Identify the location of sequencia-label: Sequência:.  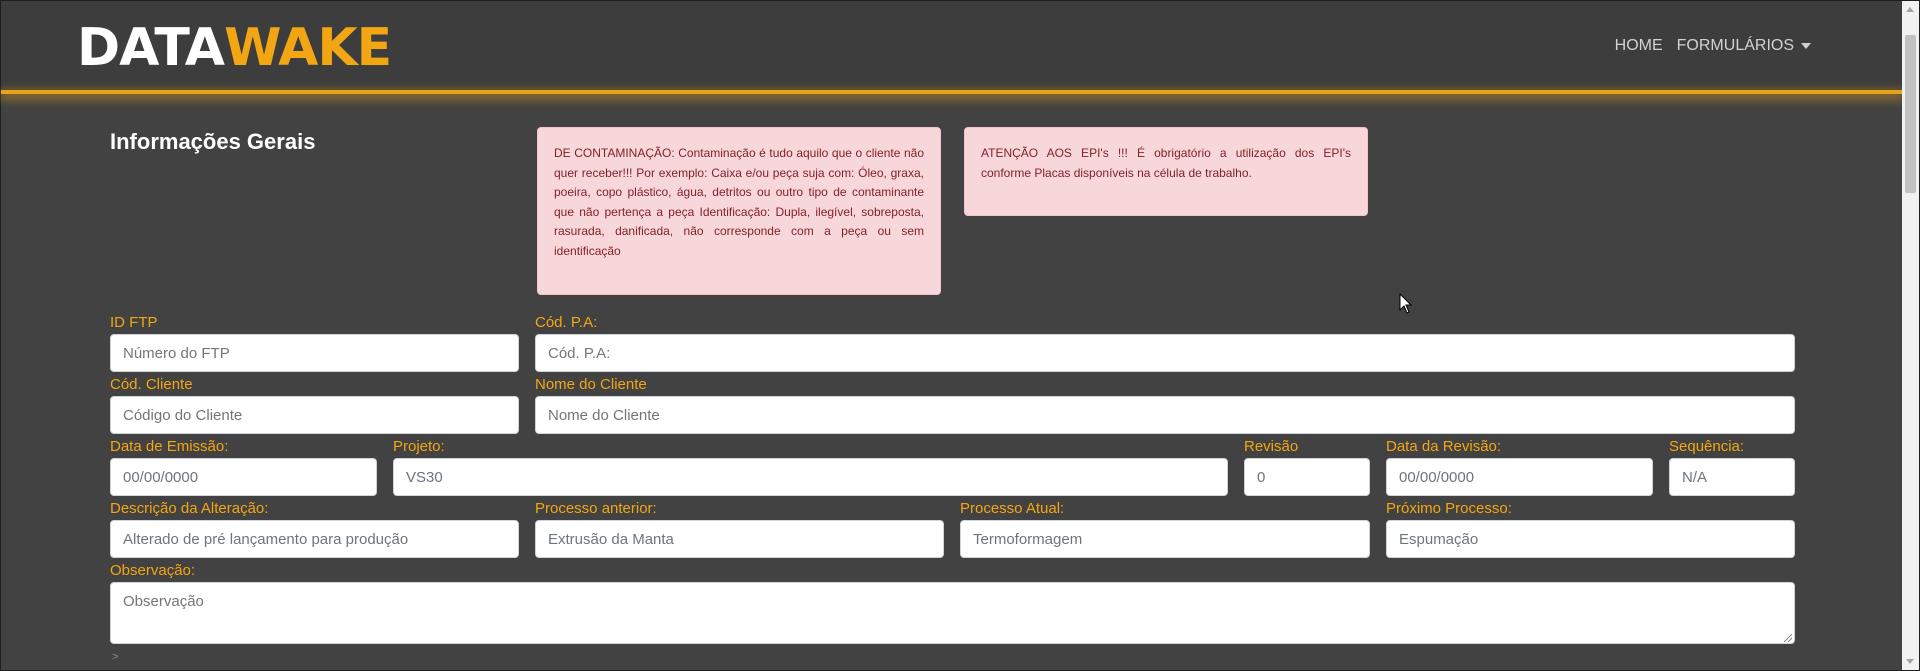
(1707, 446).